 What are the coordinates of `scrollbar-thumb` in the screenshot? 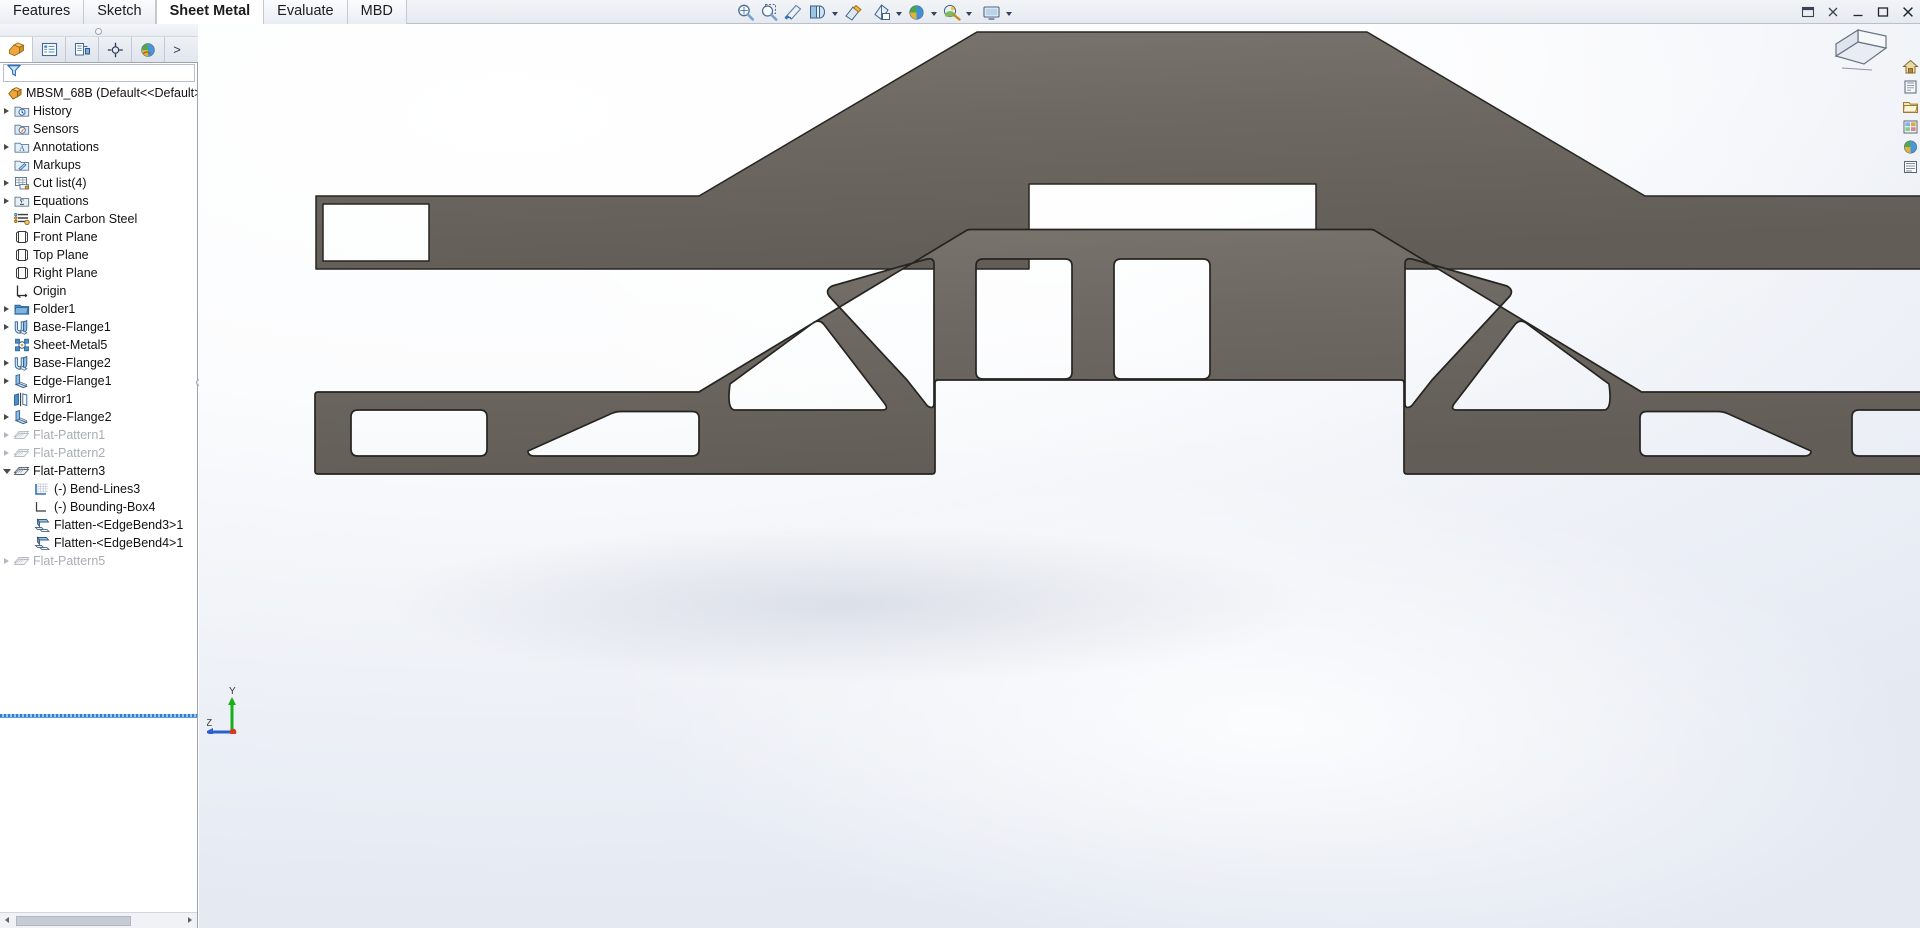 It's located at (73, 921).